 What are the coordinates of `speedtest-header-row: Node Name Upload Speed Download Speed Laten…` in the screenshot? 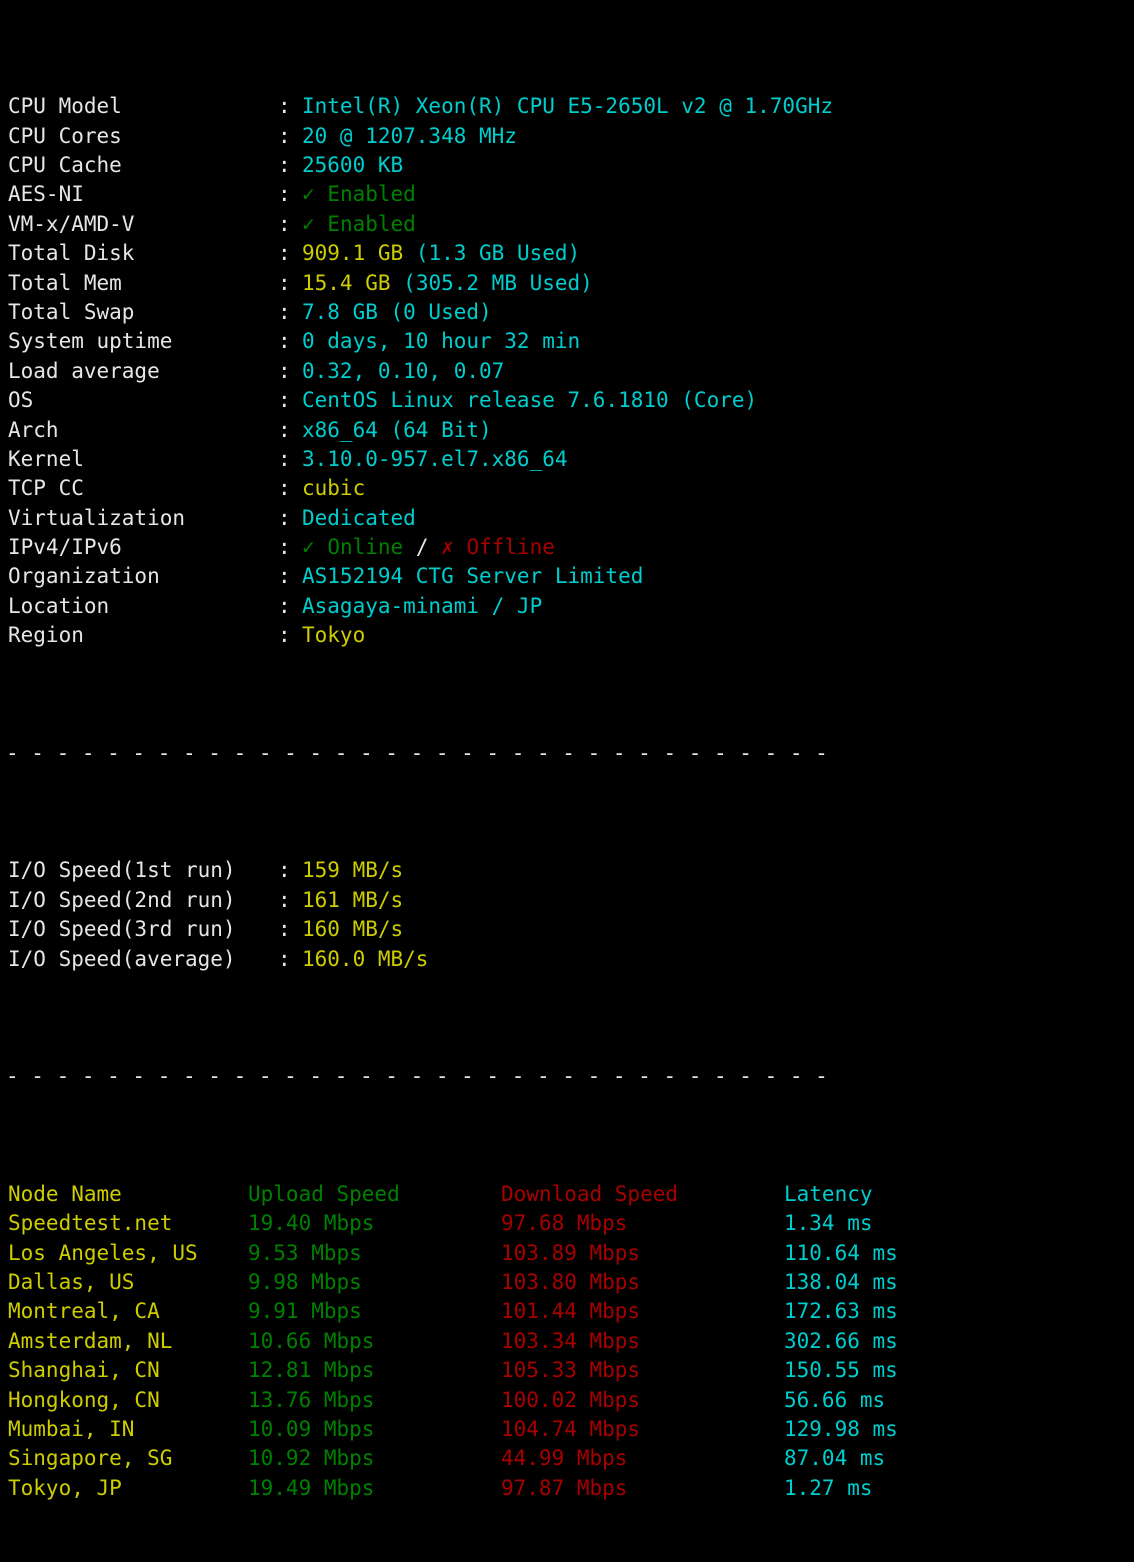 It's located at (567, 1194).